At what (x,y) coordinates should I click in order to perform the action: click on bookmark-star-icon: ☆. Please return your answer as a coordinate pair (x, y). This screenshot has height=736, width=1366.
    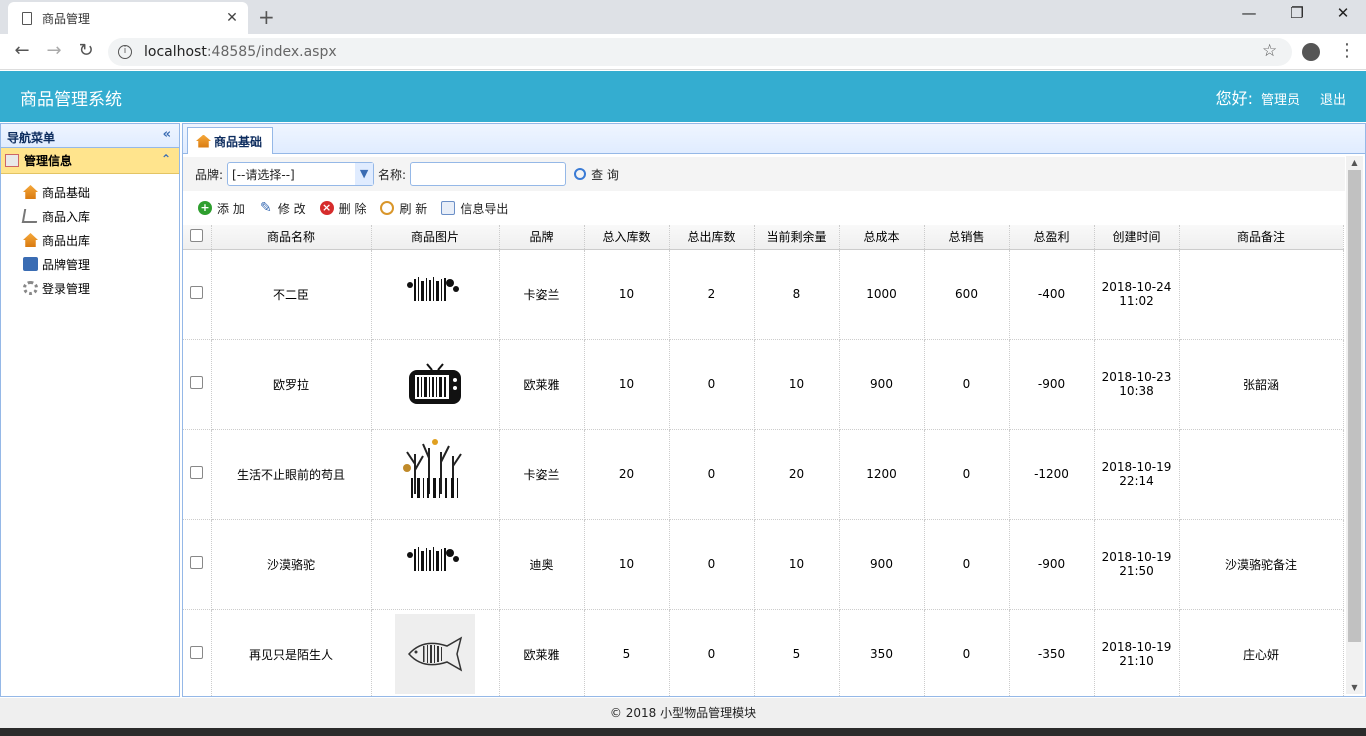
    Looking at the image, I should click on (1269, 51).